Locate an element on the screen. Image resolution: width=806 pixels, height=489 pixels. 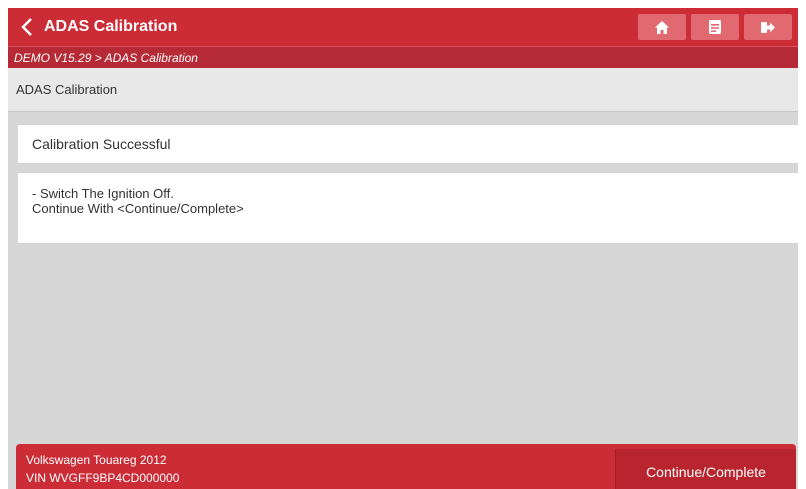
continue-complete-button: Continue/Complete is located at coordinates (705, 469).